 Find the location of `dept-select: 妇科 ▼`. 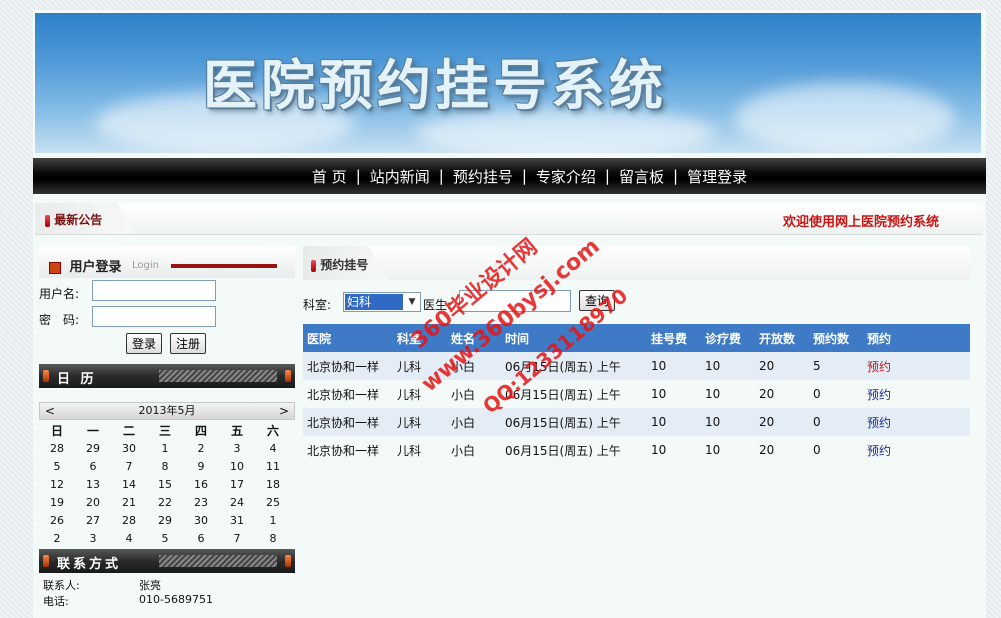

dept-select: 妇科 ▼ is located at coordinates (382, 302).